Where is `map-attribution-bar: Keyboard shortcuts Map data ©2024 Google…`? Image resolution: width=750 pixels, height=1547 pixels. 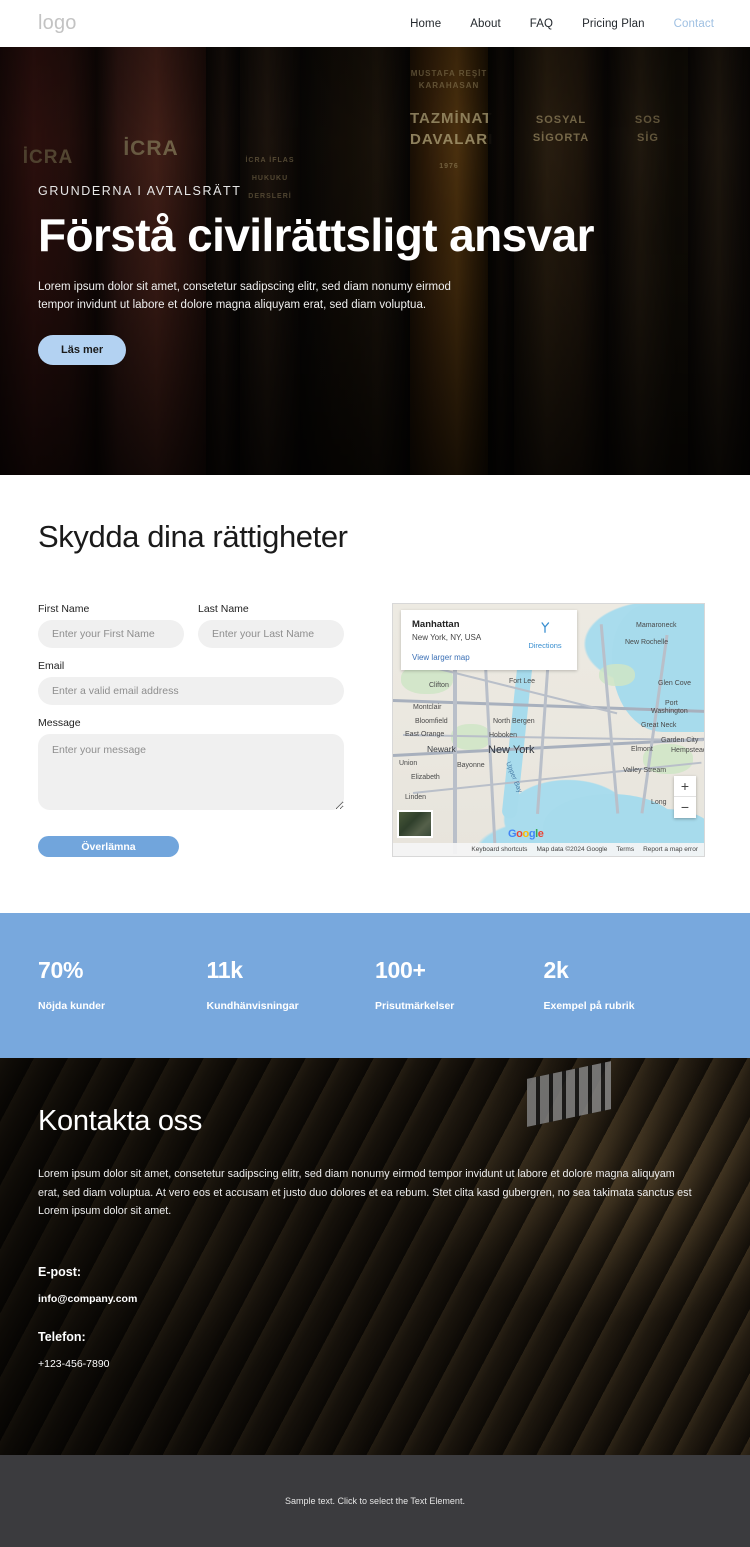
map-attribution-bar: Keyboard shortcuts Map data ©2024 Google… is located at coordinates (548, 849).